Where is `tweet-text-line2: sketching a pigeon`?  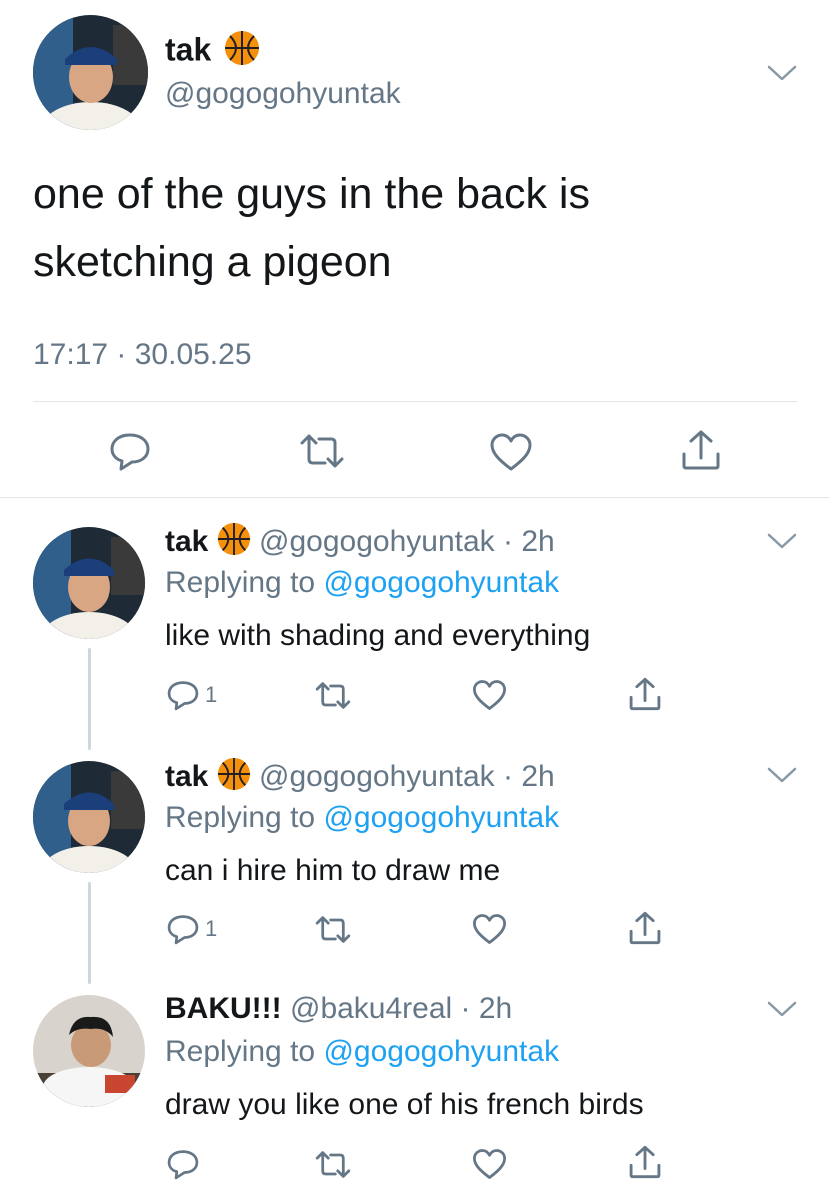 tweet-text-line2: sketching a pigeon is located at coordinates (212, 262).